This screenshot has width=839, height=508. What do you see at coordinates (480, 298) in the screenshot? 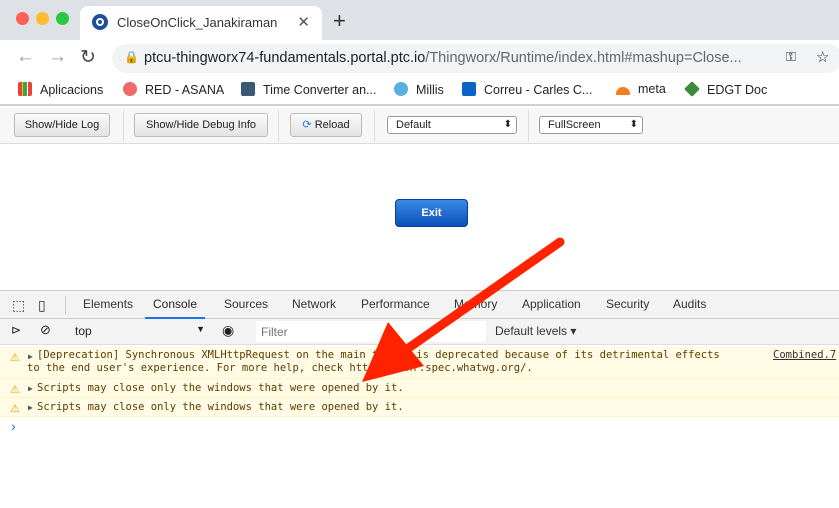
I see `arrow-shaft` at bounding box center [480, 298].